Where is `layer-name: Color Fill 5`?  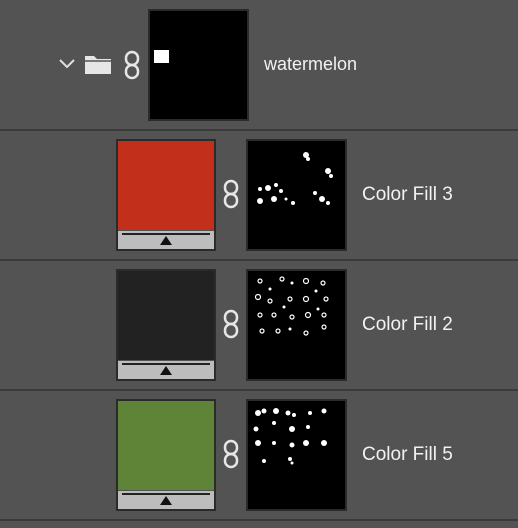
layer-name: Color Fill 5 is located at coordinates (407, 454).